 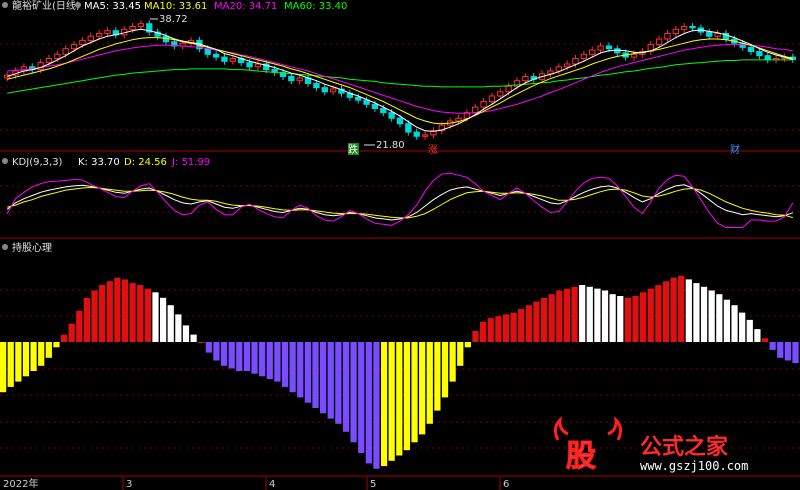 I want to click on kdj-dot-icon, so click(x=5, y=161).